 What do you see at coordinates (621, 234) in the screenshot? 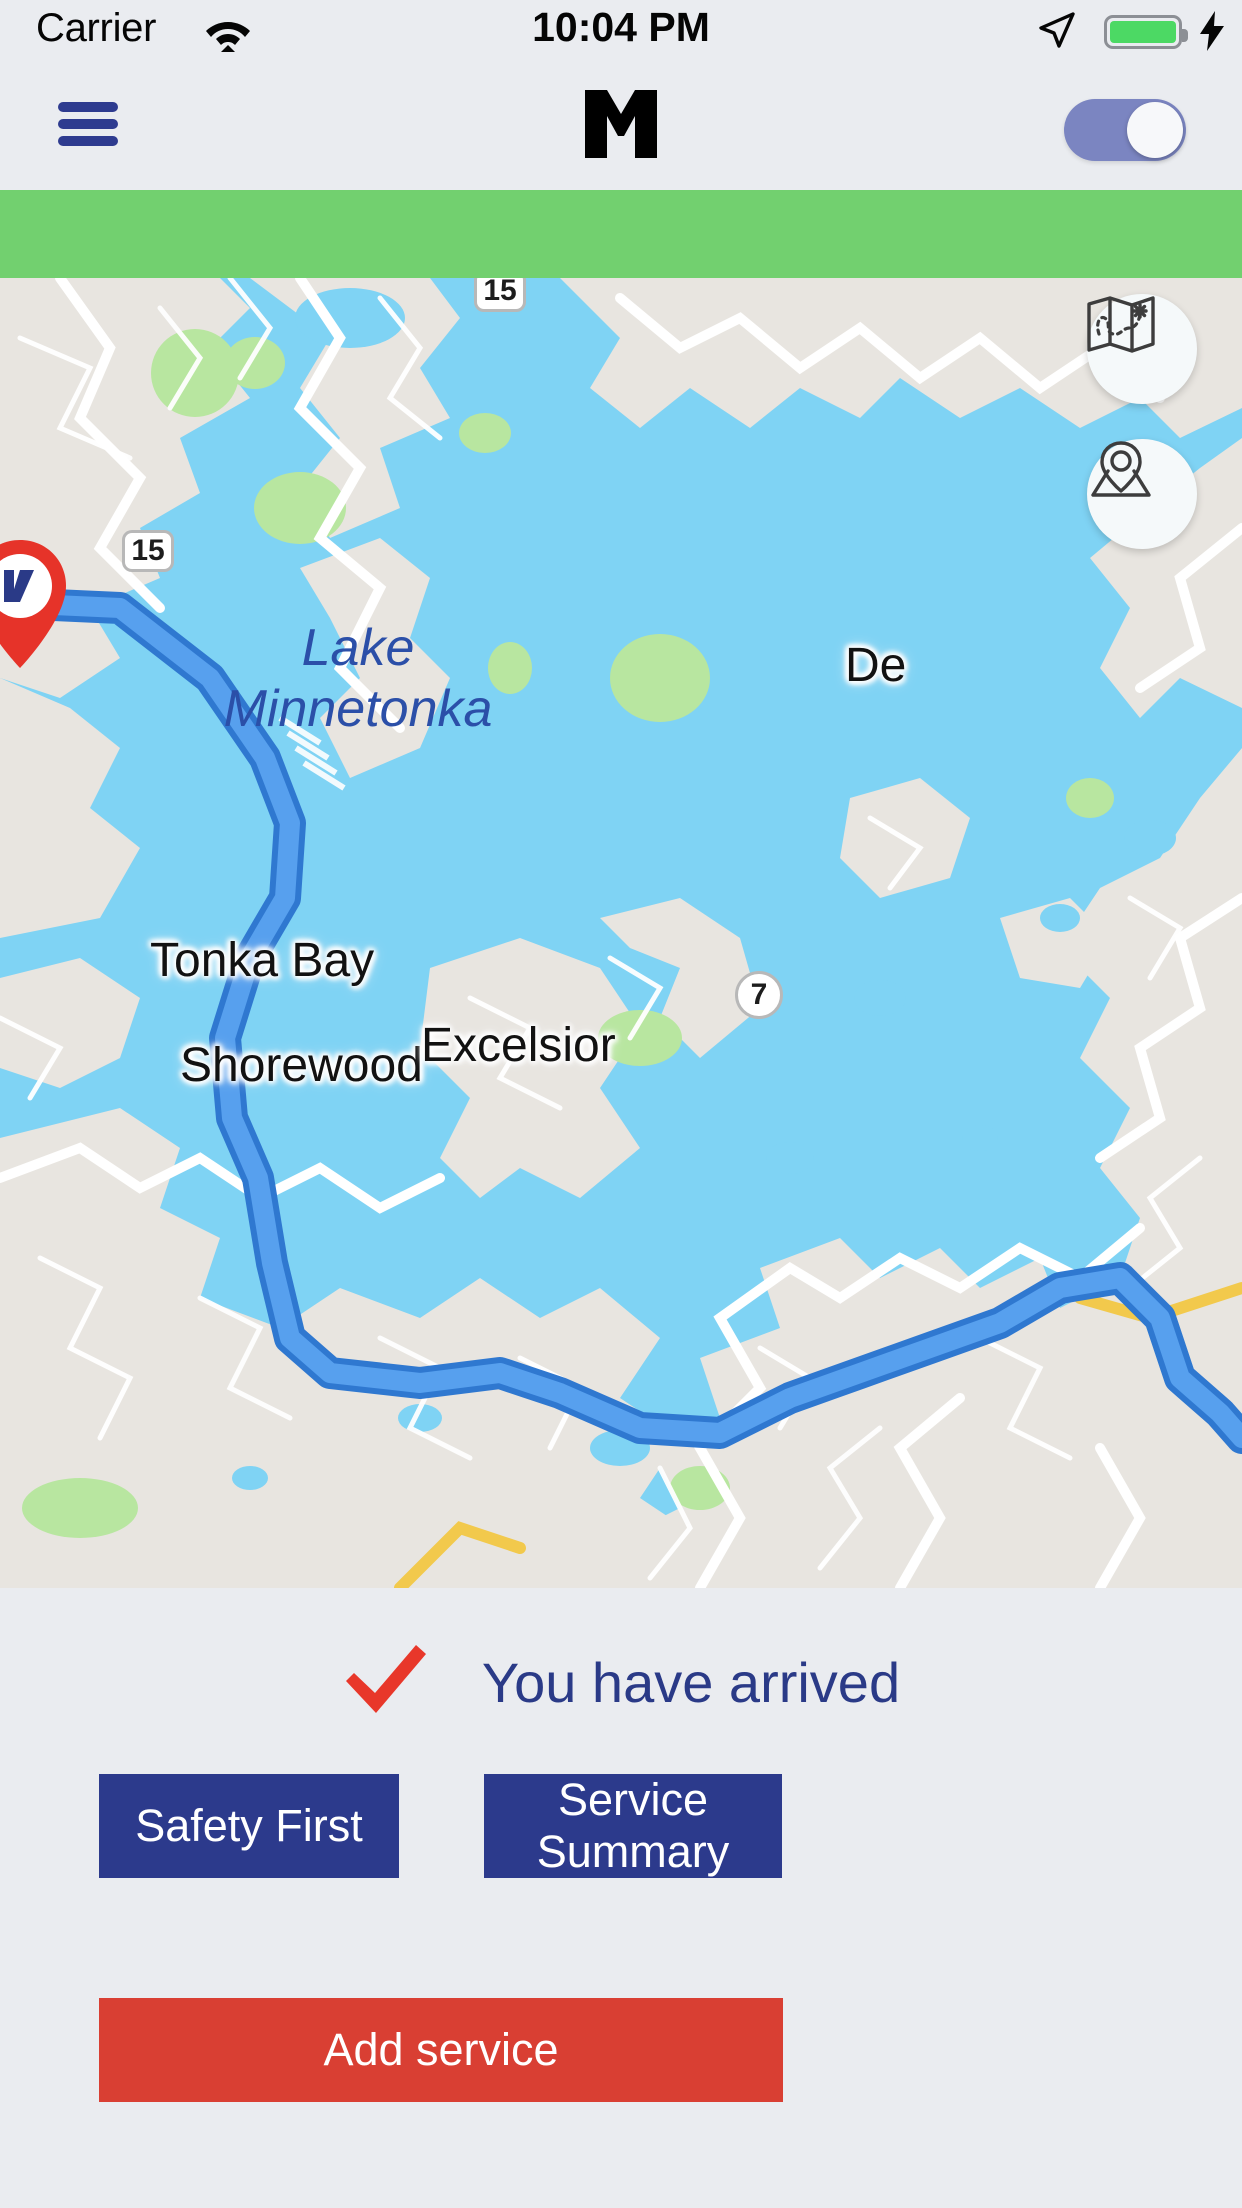
I see `status-banner` at bounding box center [621, 234].